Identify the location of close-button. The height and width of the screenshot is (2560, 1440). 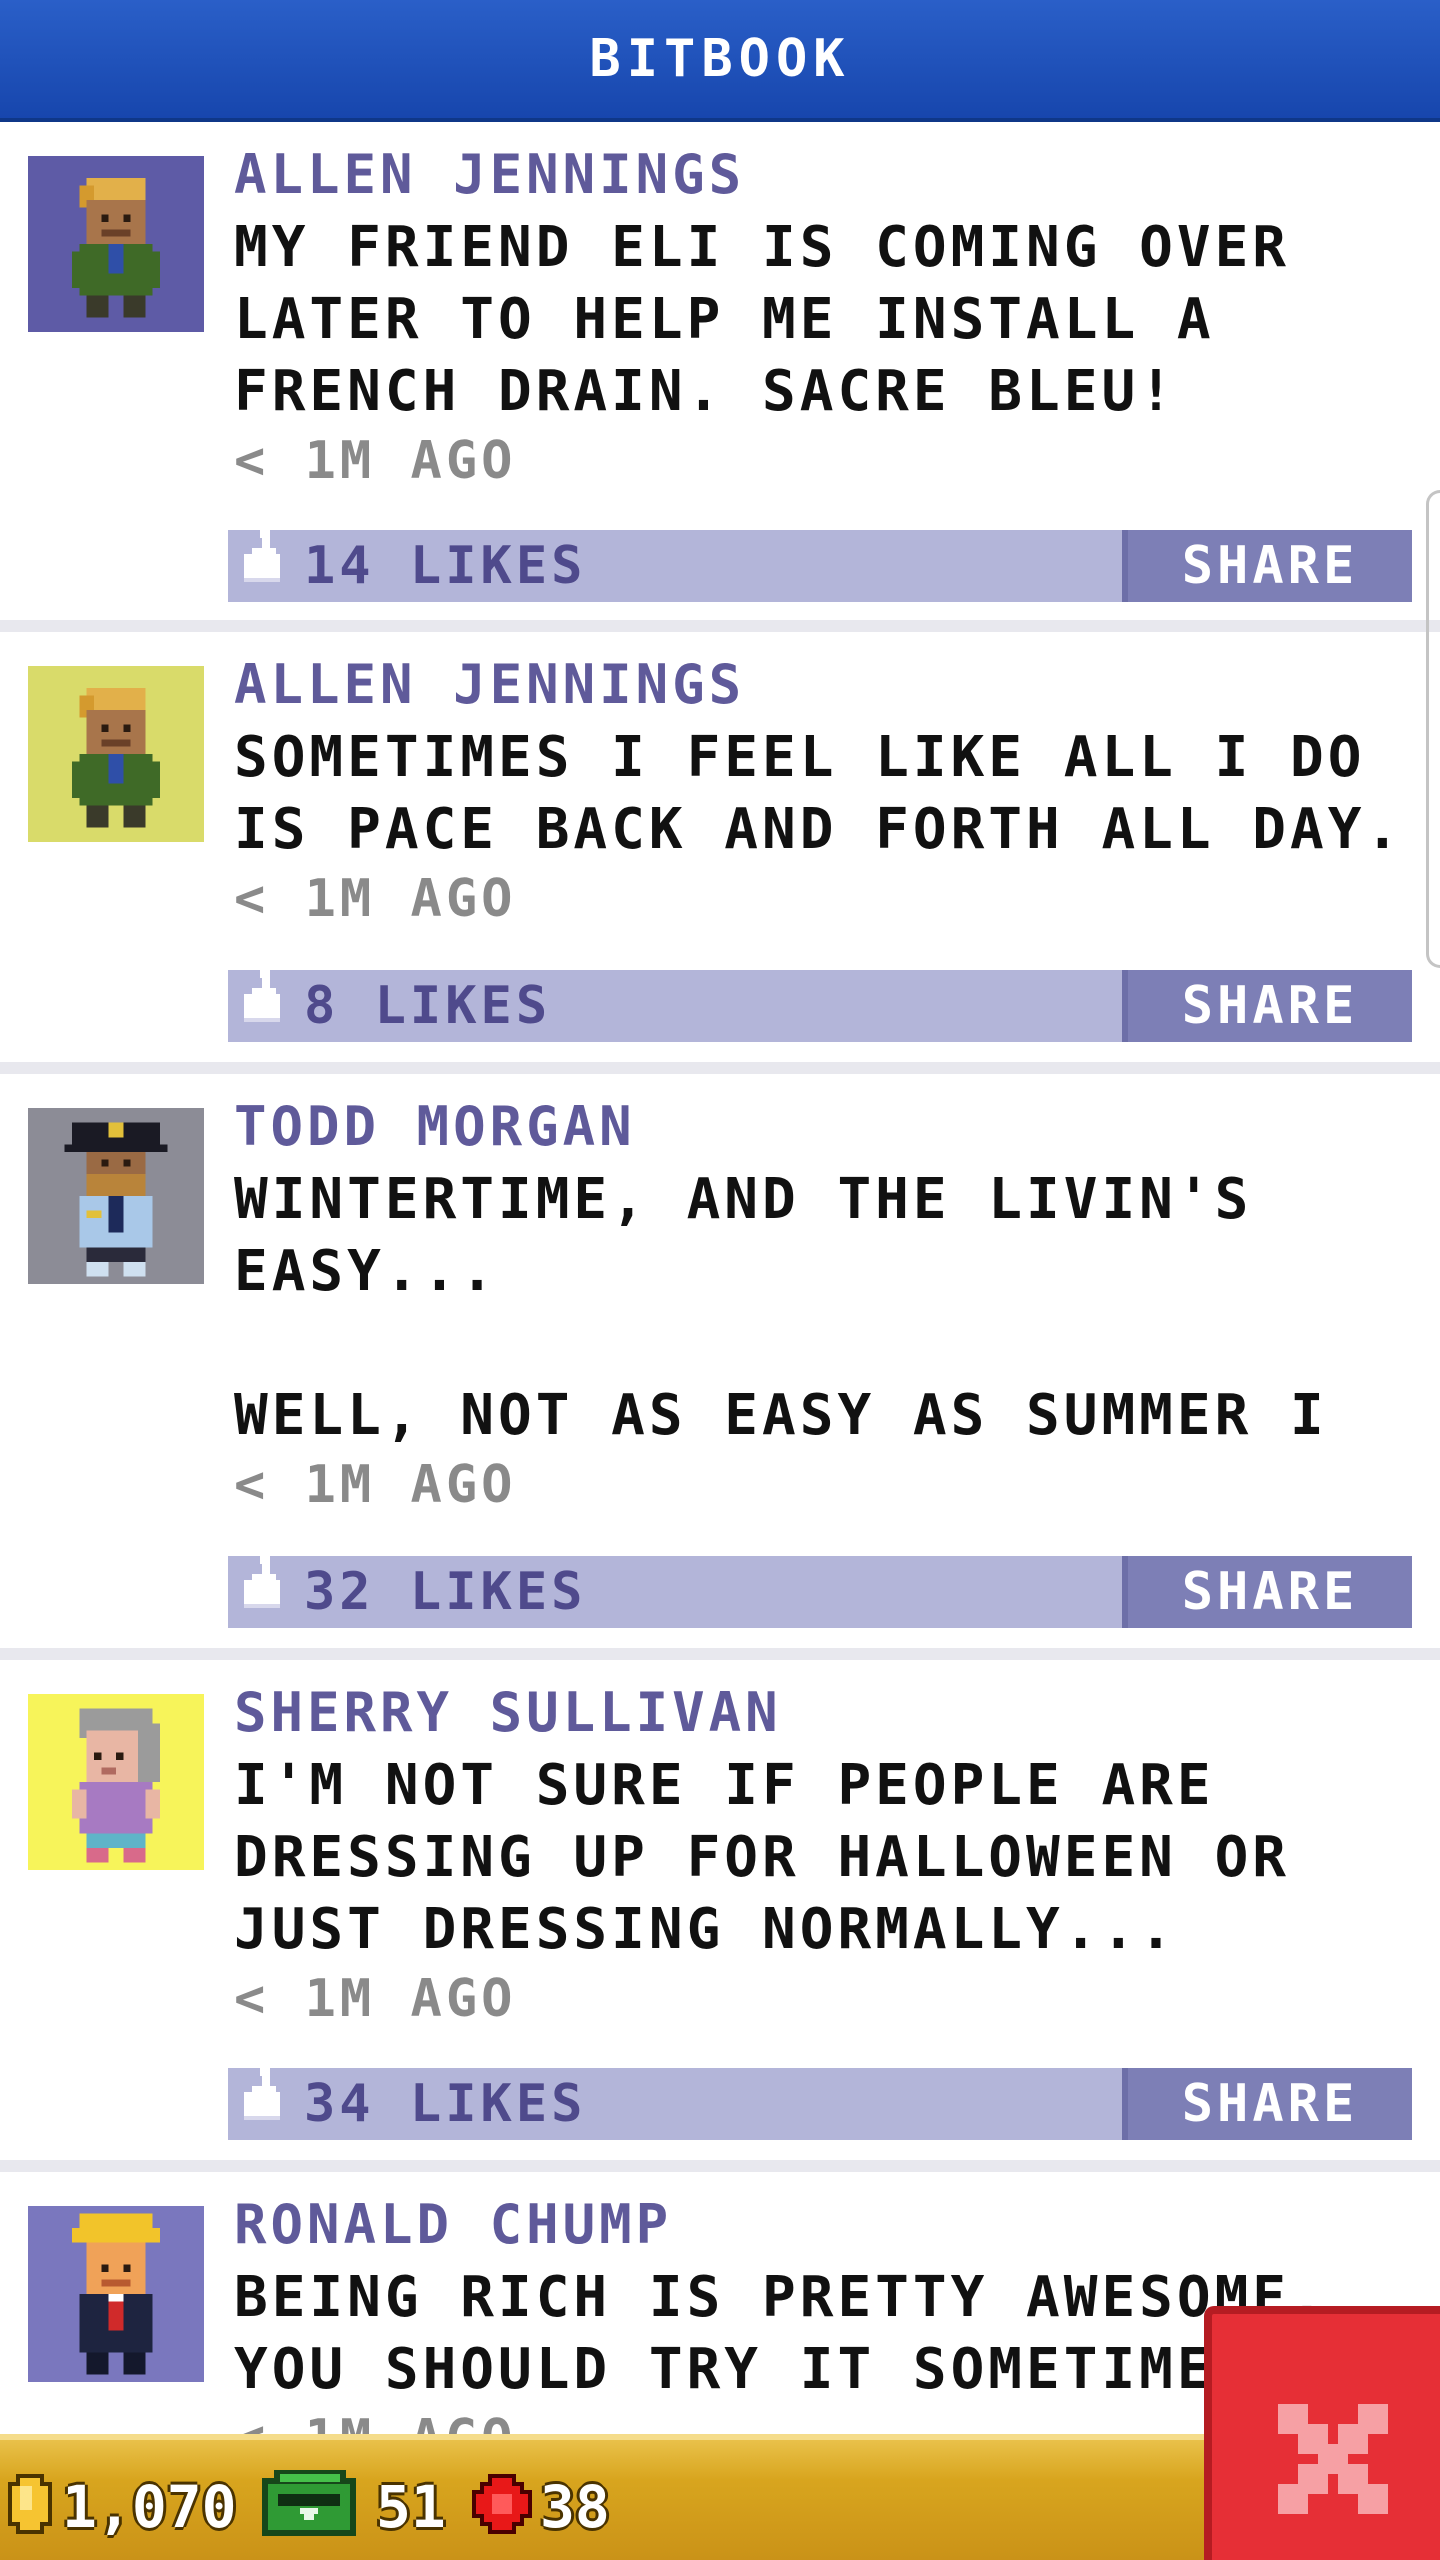
(1322, 2433).